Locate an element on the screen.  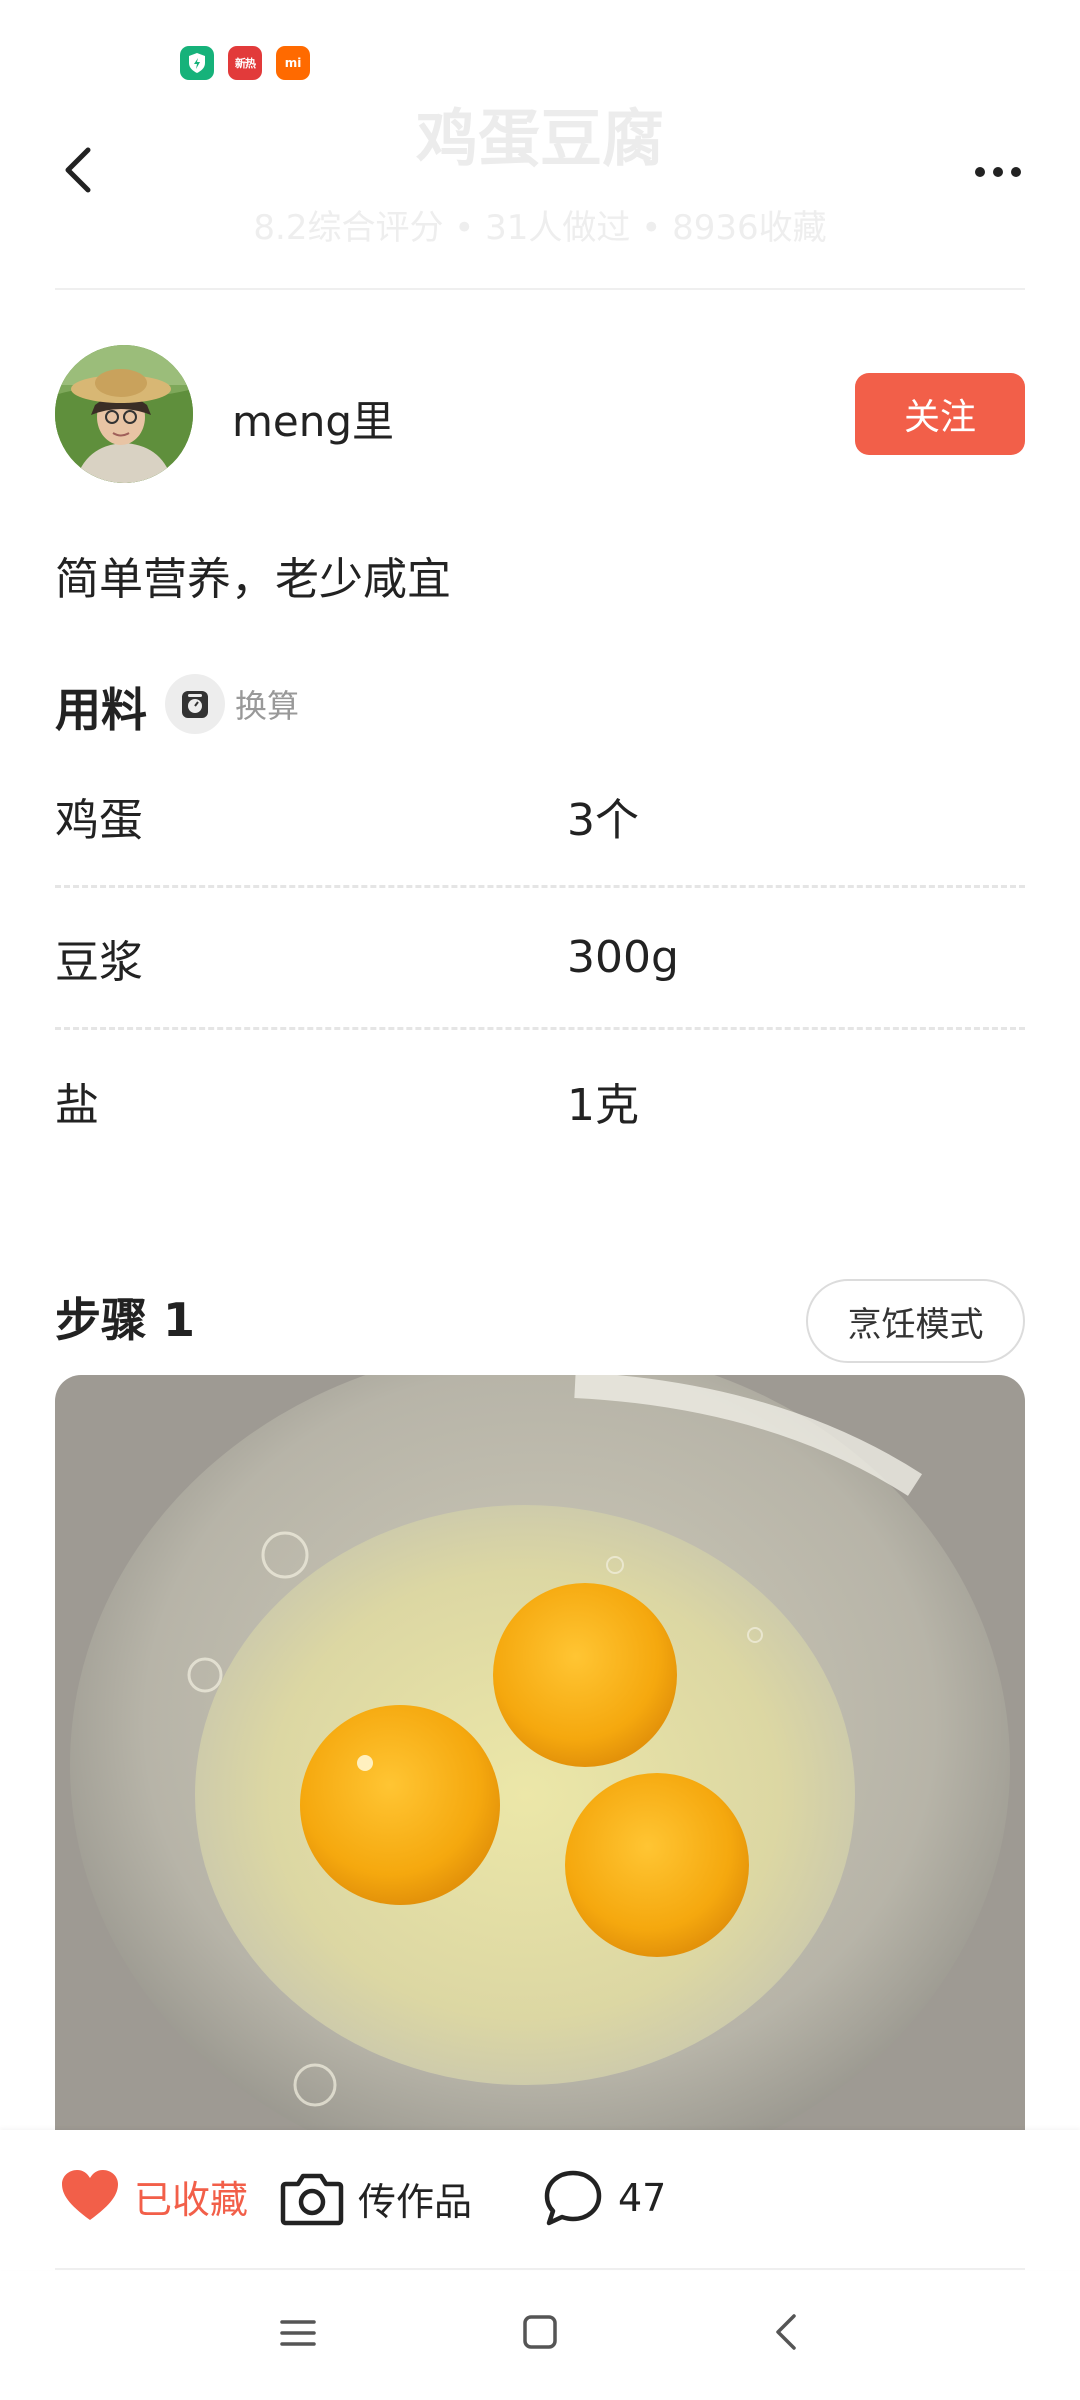
action-bar-divider is located at coordinates (540, 2269).